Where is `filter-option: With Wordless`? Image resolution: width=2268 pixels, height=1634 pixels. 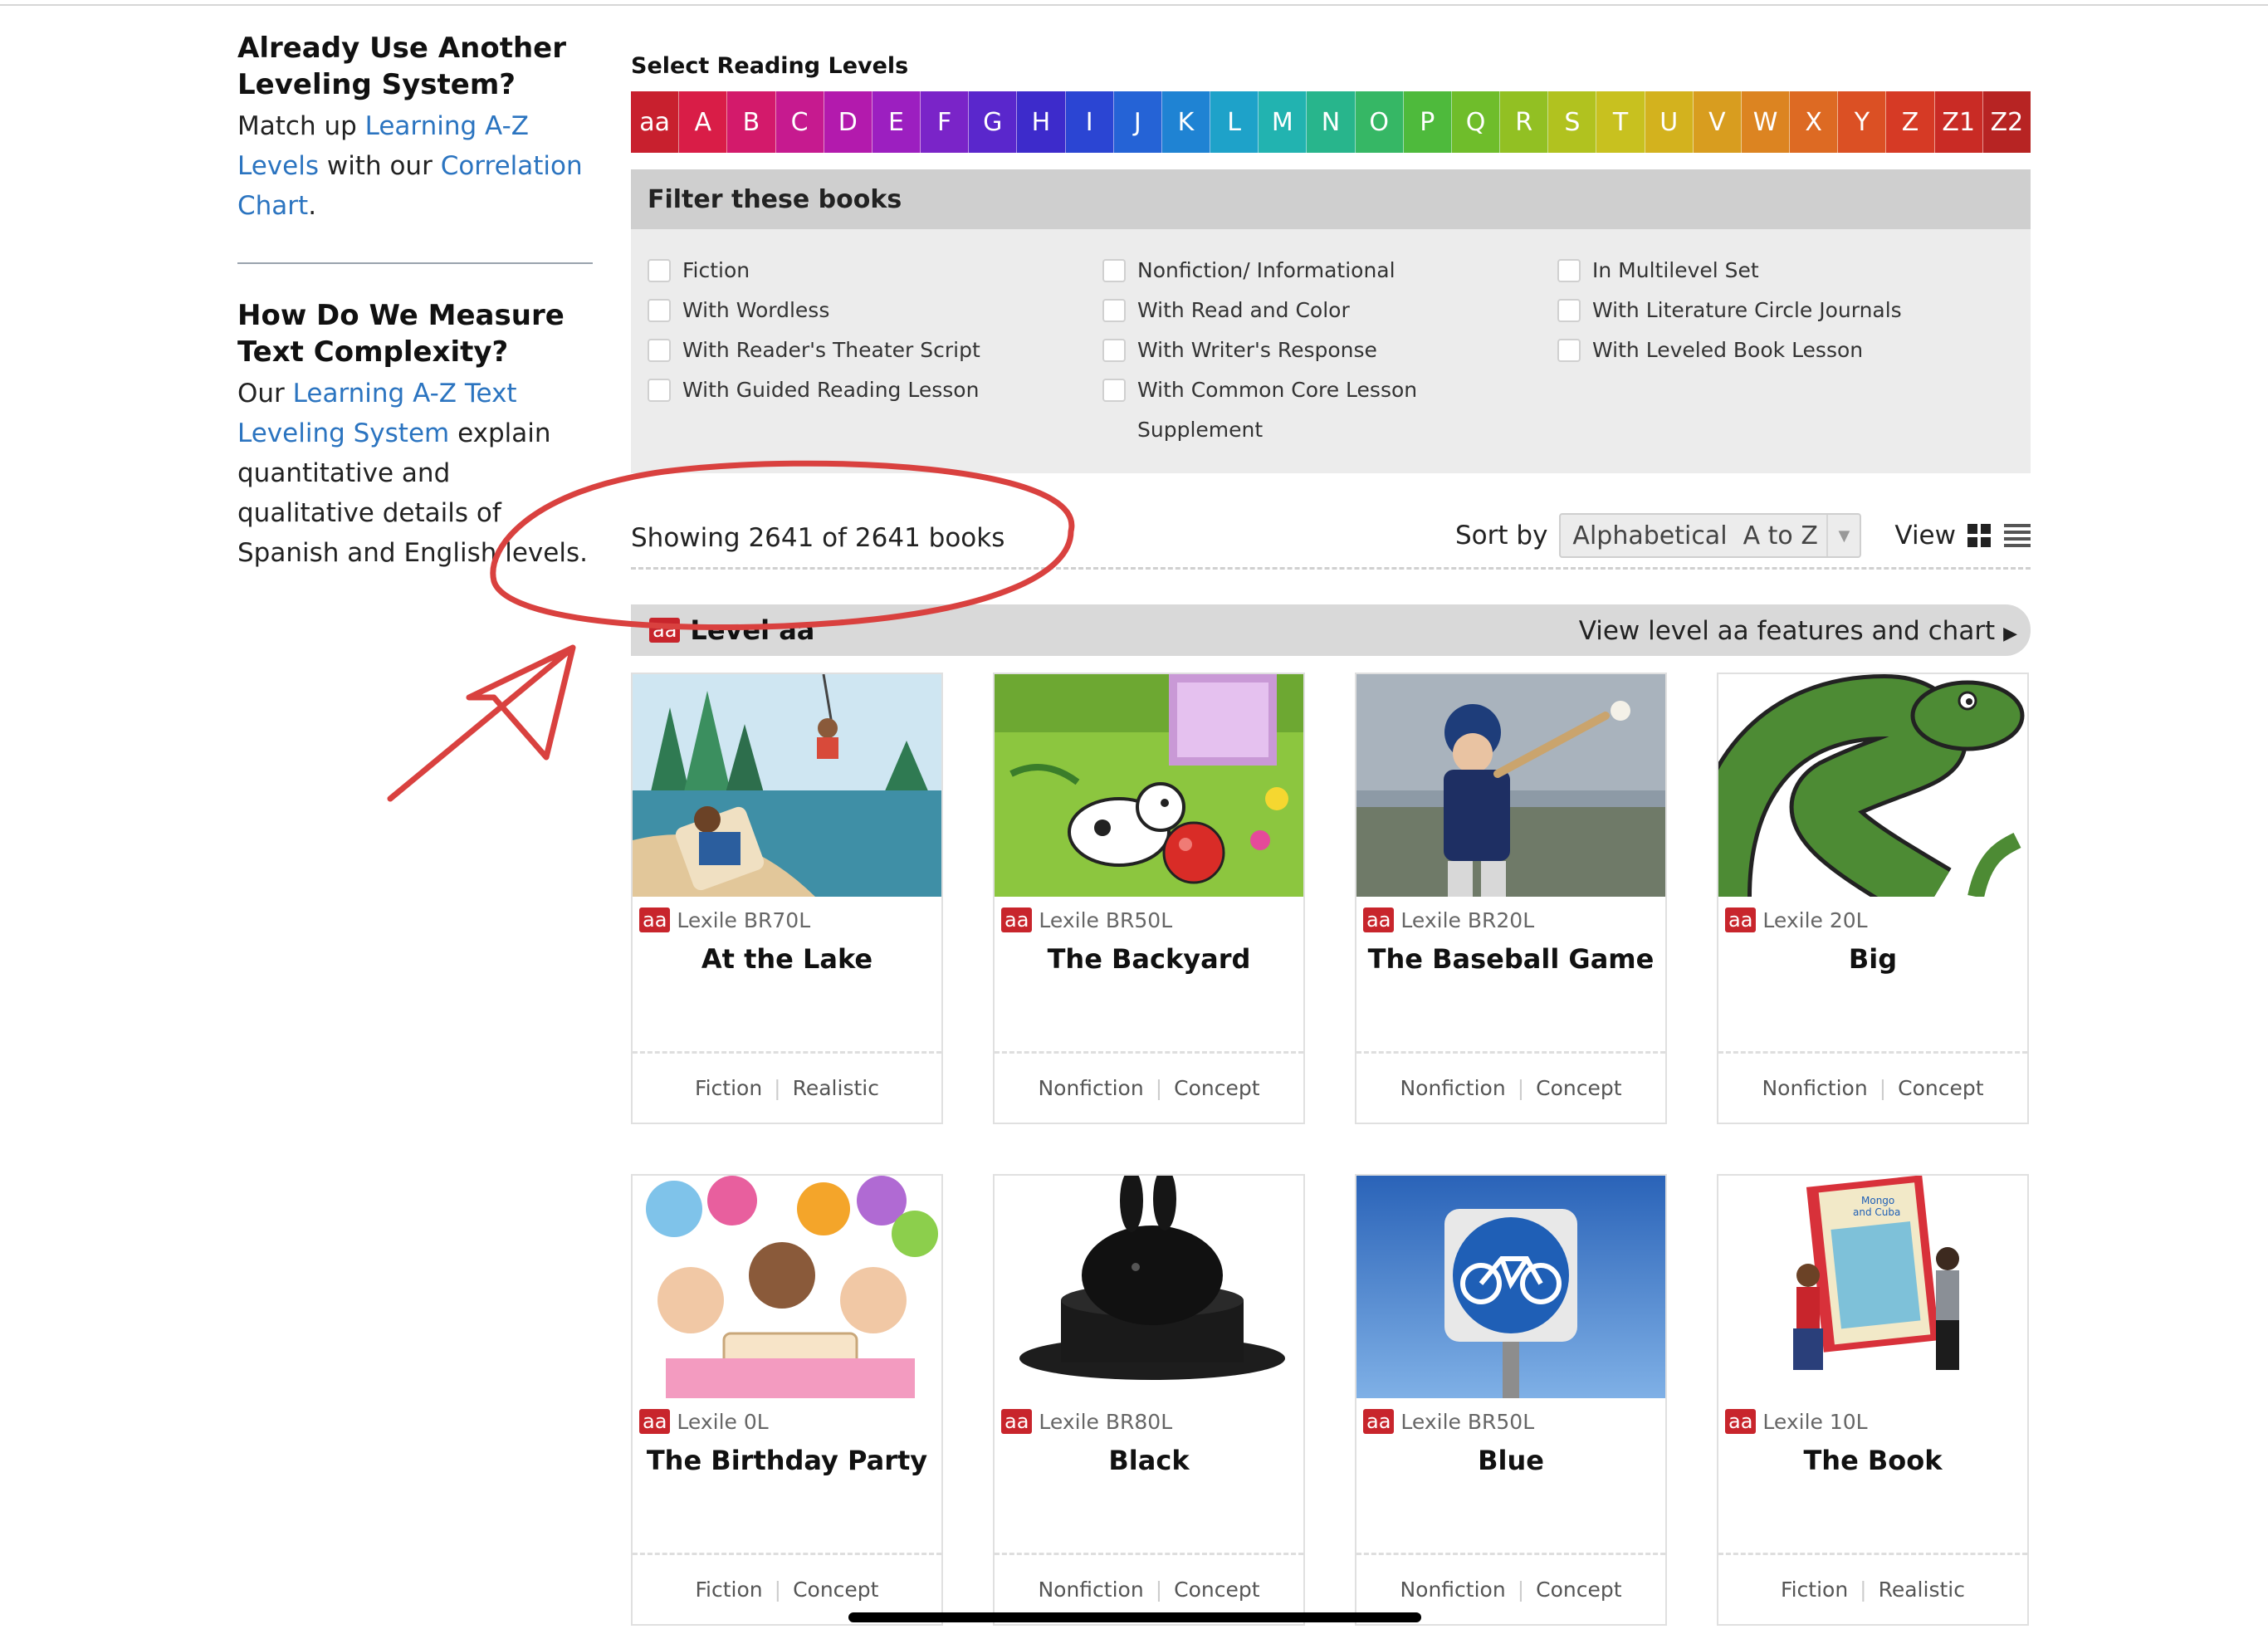 filter-option: With Wordless is located at coordinates (875, 310).